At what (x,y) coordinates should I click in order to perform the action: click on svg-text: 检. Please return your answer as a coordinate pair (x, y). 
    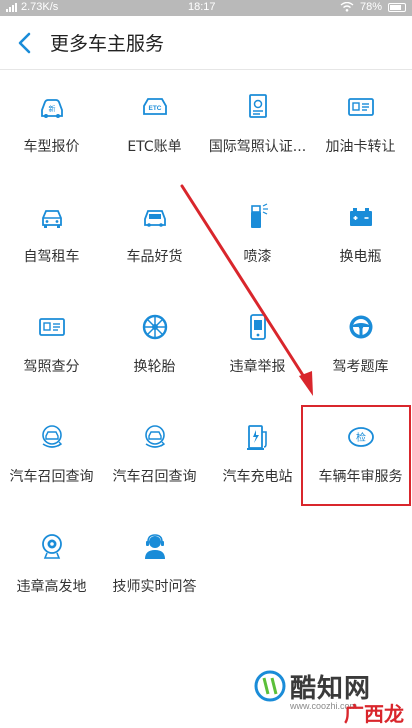
    Looking at the image, I should click on (361, 437).